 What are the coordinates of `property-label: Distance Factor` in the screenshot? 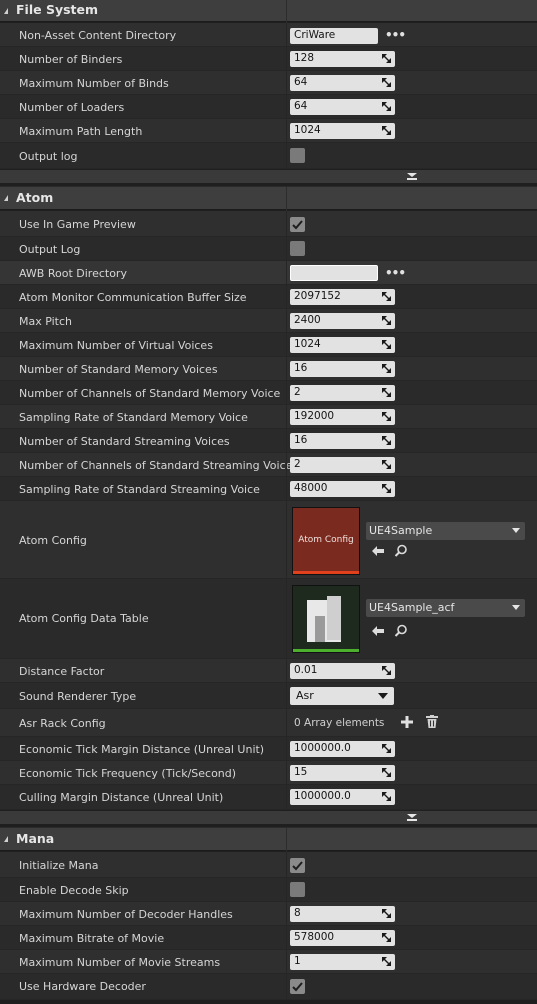 It's located at (62, 671).